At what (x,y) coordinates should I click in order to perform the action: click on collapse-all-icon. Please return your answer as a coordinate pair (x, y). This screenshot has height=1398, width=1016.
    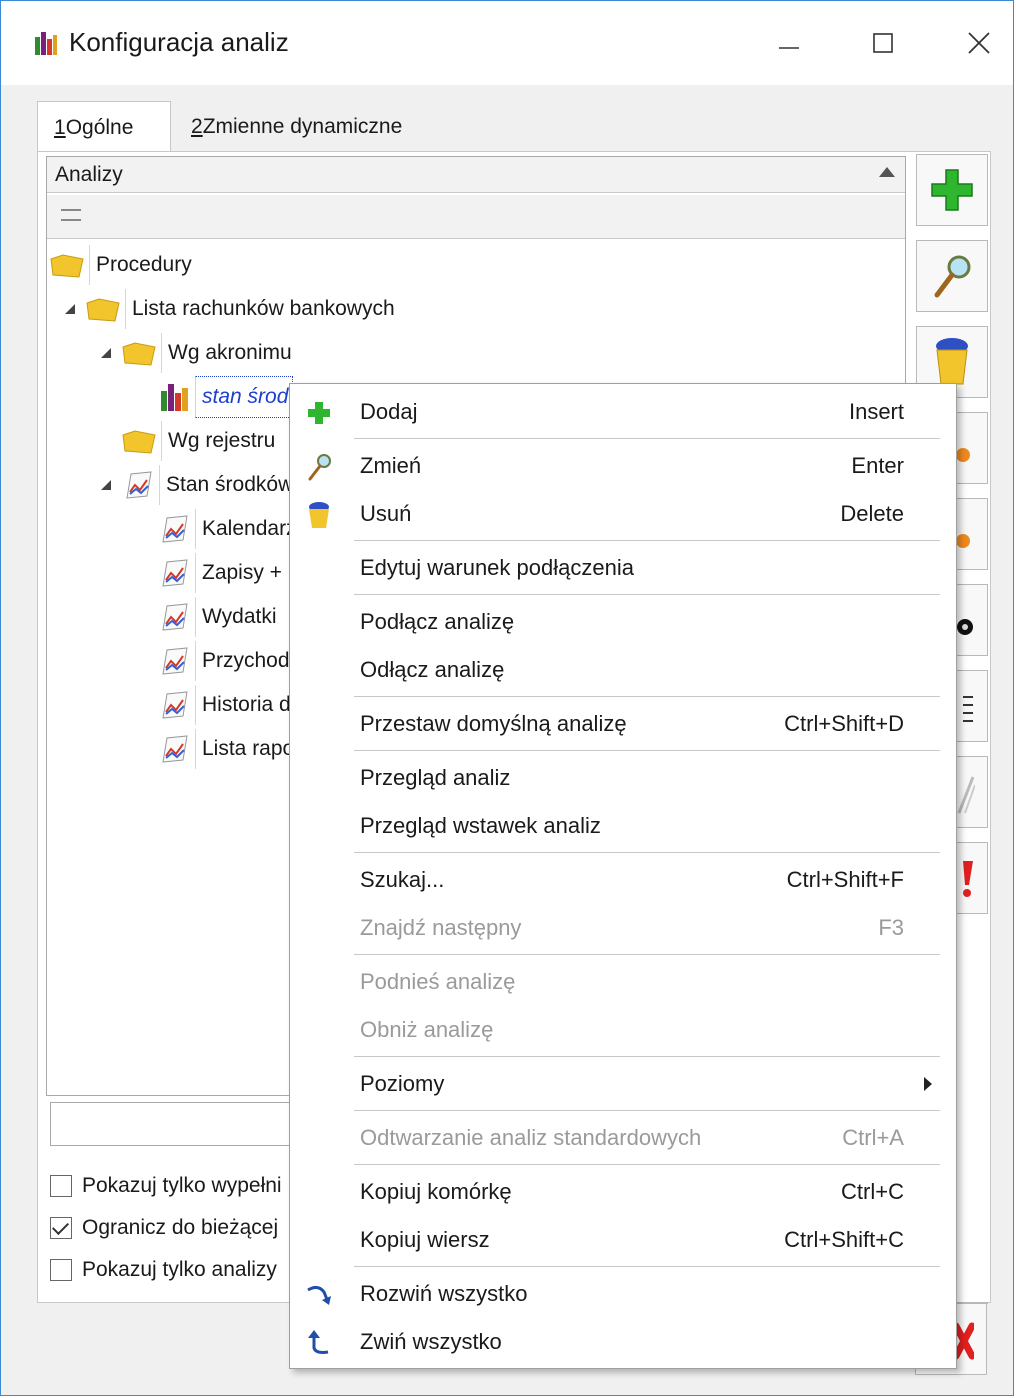
    Looking at the image, I should click on (318, 1342).